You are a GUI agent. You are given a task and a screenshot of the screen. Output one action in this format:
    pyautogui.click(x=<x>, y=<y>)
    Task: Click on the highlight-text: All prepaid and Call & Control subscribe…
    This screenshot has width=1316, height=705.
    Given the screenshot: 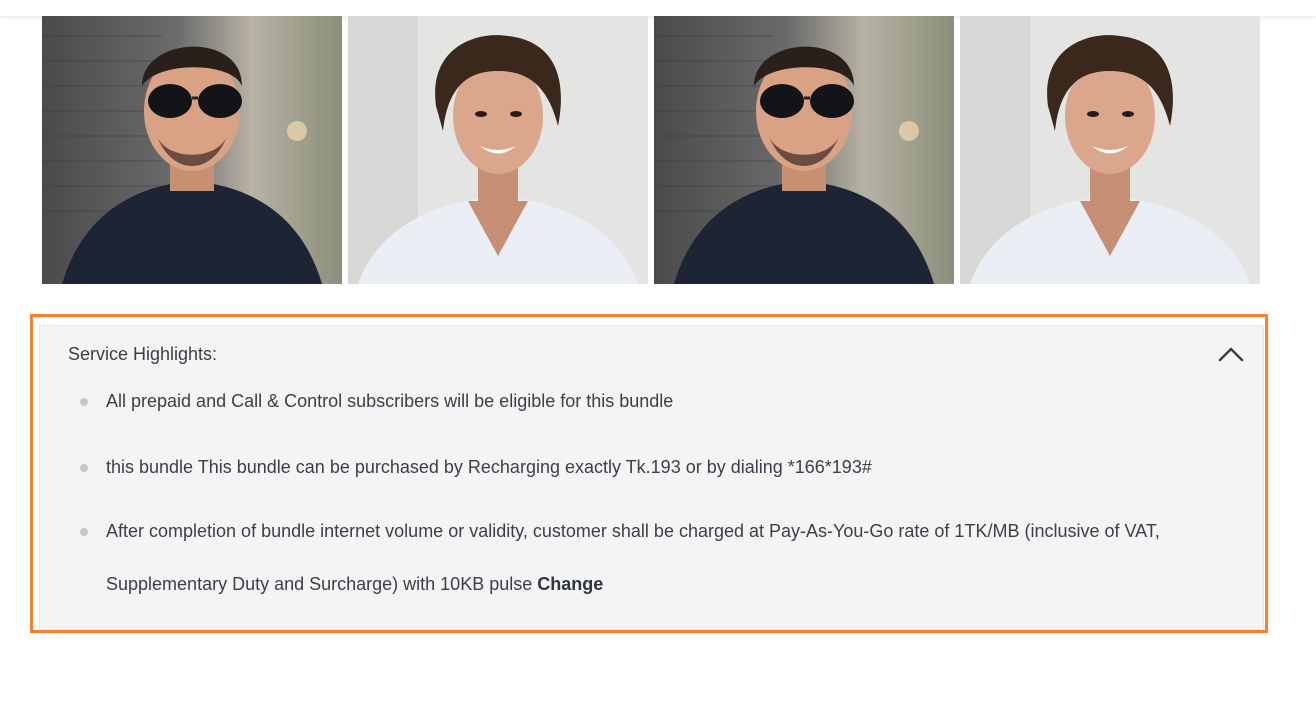 What is the action you would take?
    pyautogui.click(x=390, y=401)
    